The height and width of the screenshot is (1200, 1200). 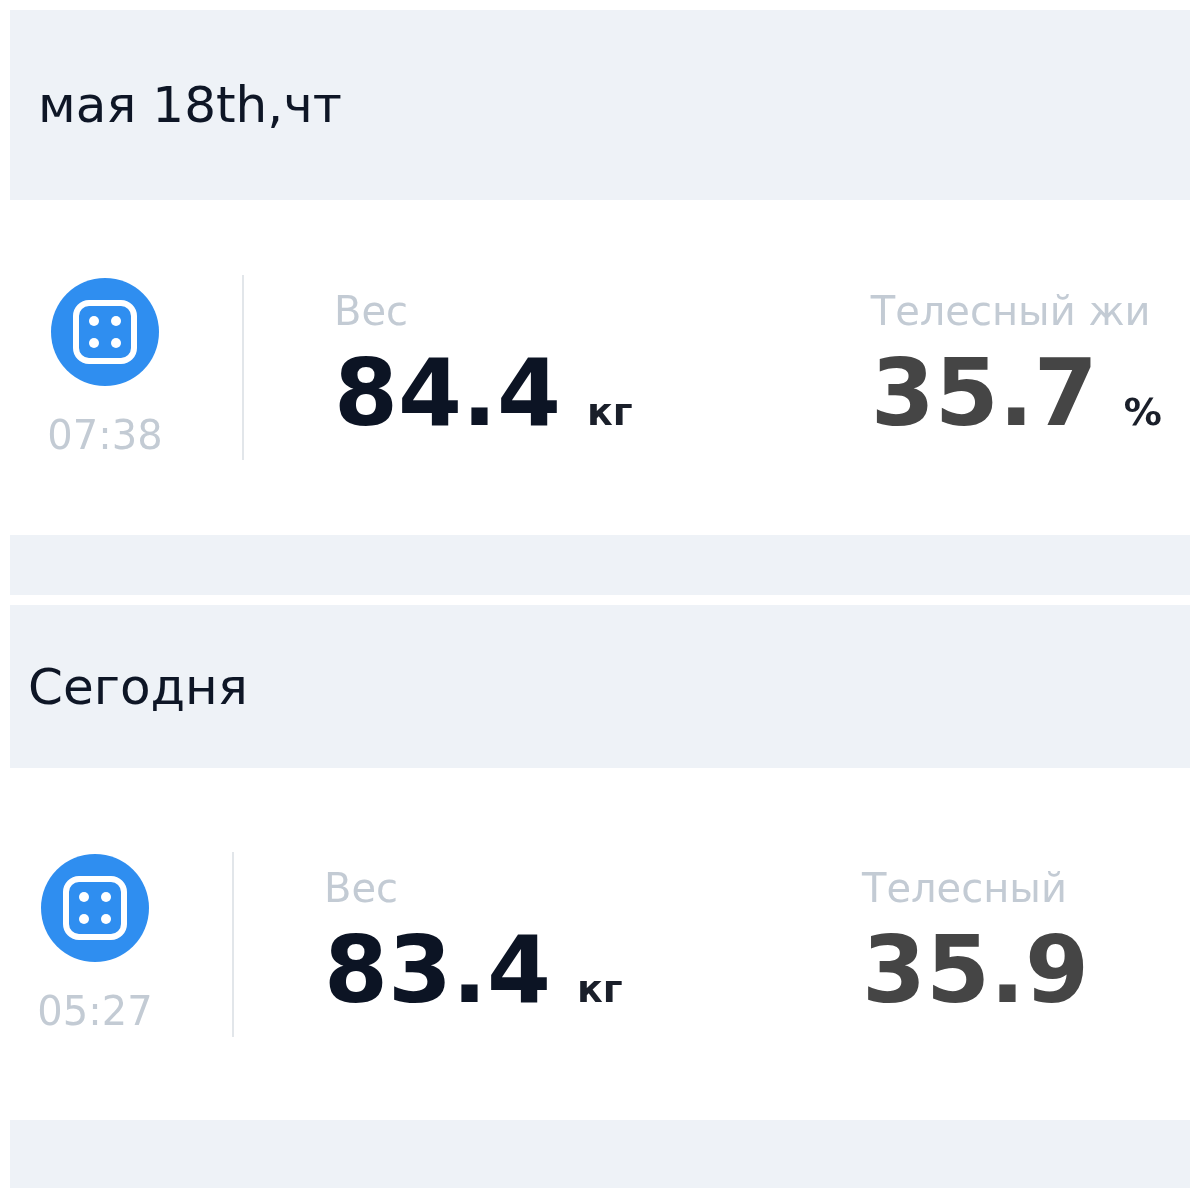 What do you see at coordinates (1142, 412) in the screenshot?
I see `metric-unit: %` at bounding box center [1142, 412].